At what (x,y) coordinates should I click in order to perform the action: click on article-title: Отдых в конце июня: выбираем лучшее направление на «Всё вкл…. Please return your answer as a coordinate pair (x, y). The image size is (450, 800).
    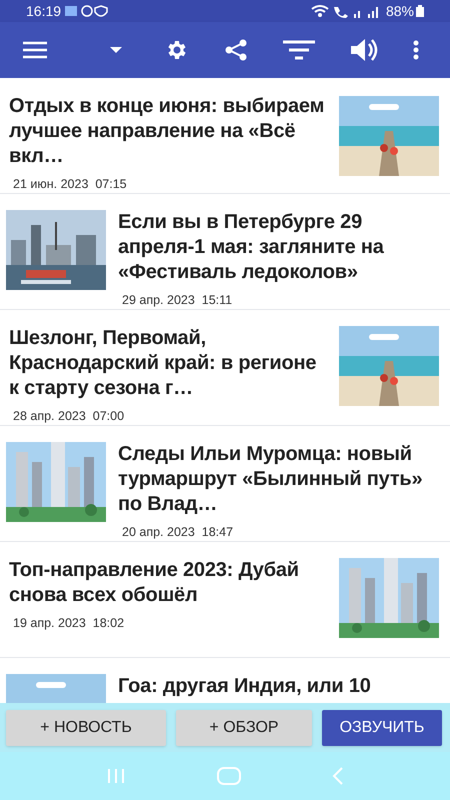
    Looking at the image, I should click on (168, 131).